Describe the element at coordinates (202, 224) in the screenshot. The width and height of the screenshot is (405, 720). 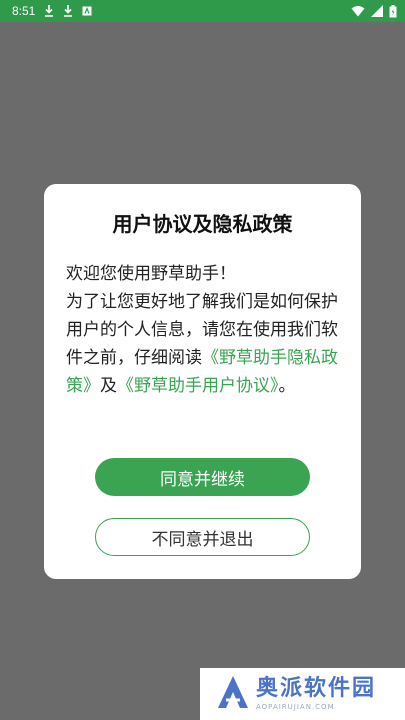
I see `dialog-title: 用户协议及隐私政策` at that location.